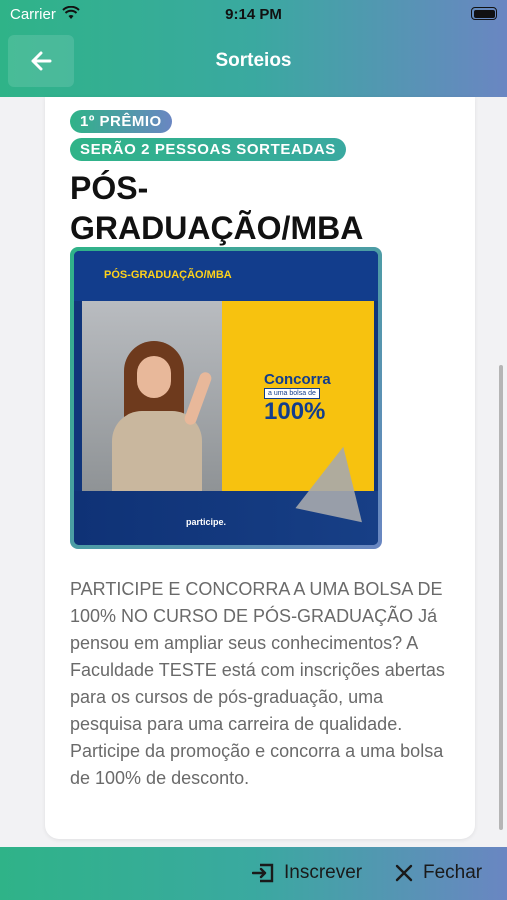  Describe the element at coordinates (295, 411) in the screenshot. I see `promo-percent: 100%` at that location.